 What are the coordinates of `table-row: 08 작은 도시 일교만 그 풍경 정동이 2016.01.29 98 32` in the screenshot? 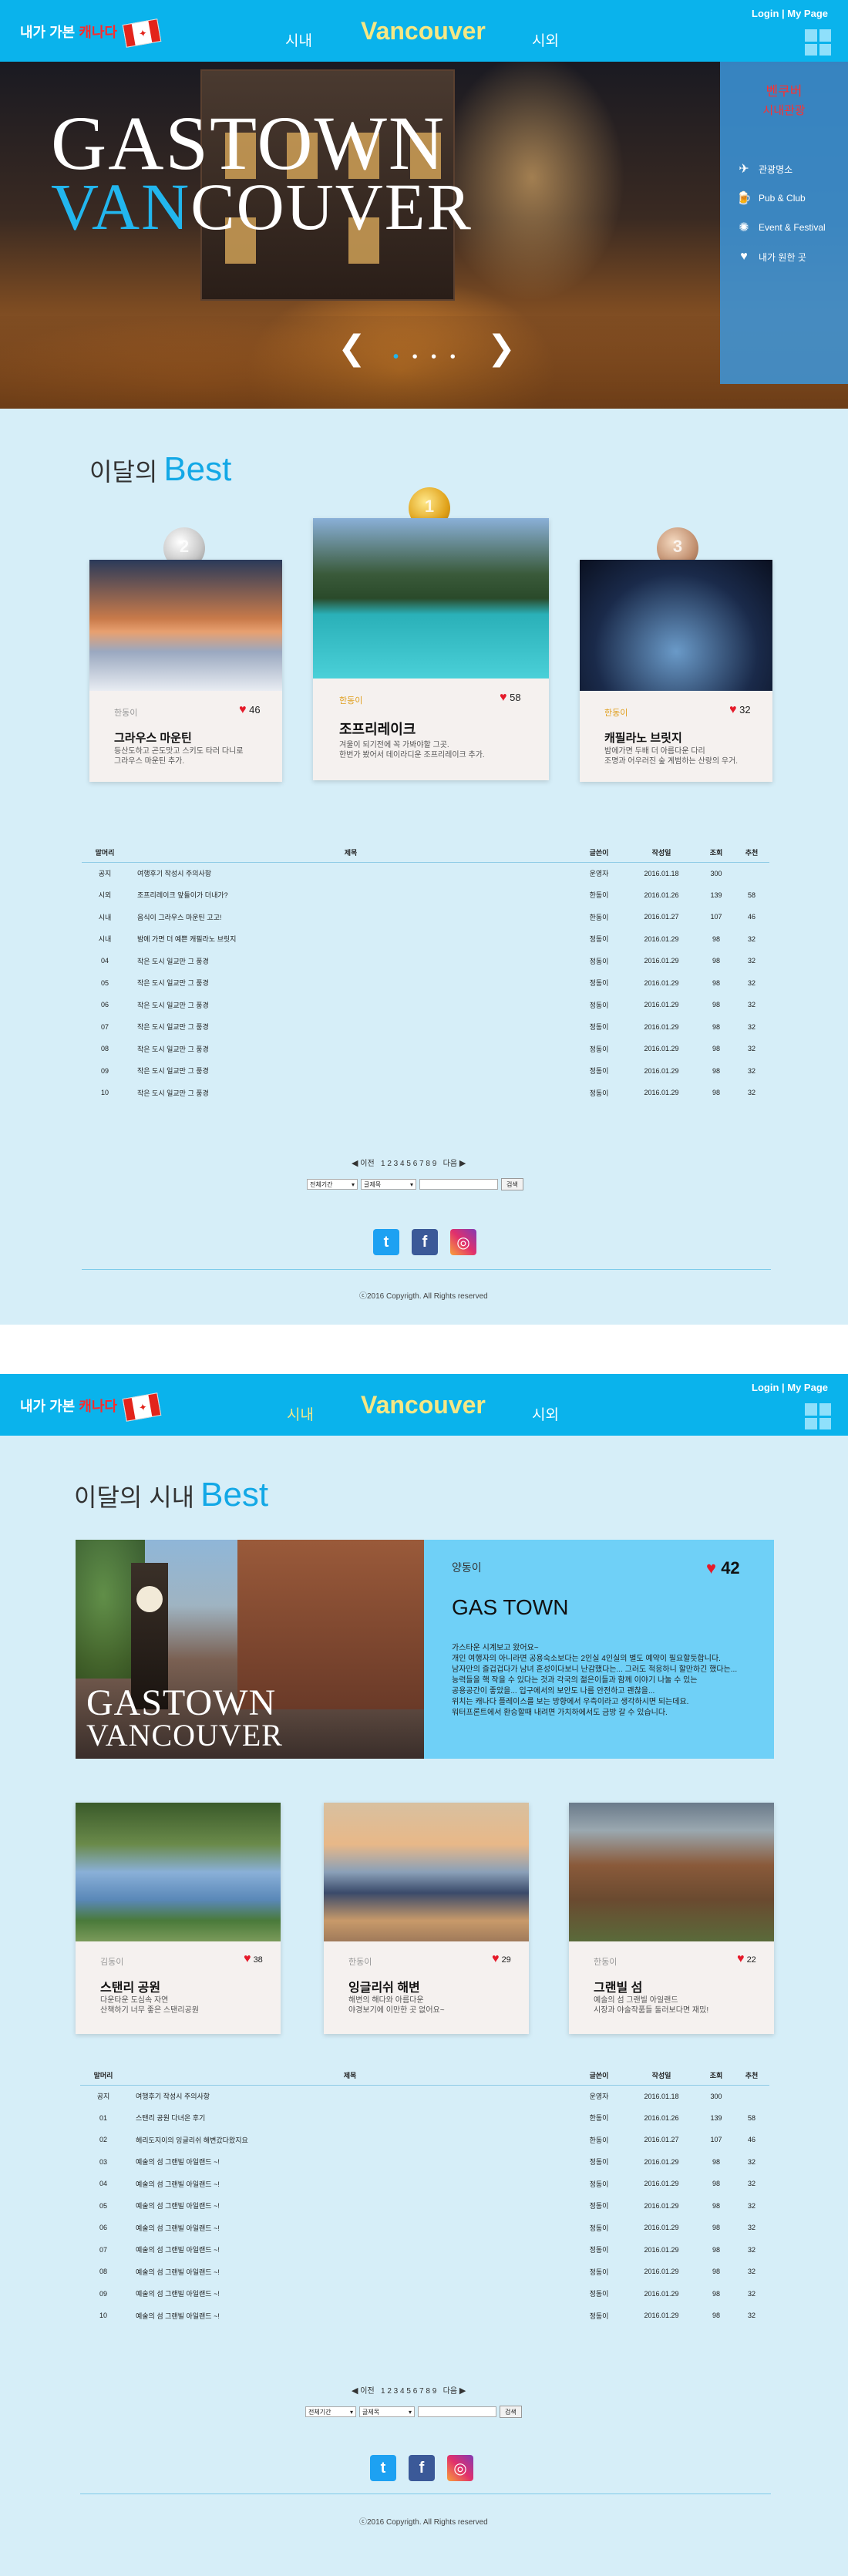 It's located at (425, 1049).